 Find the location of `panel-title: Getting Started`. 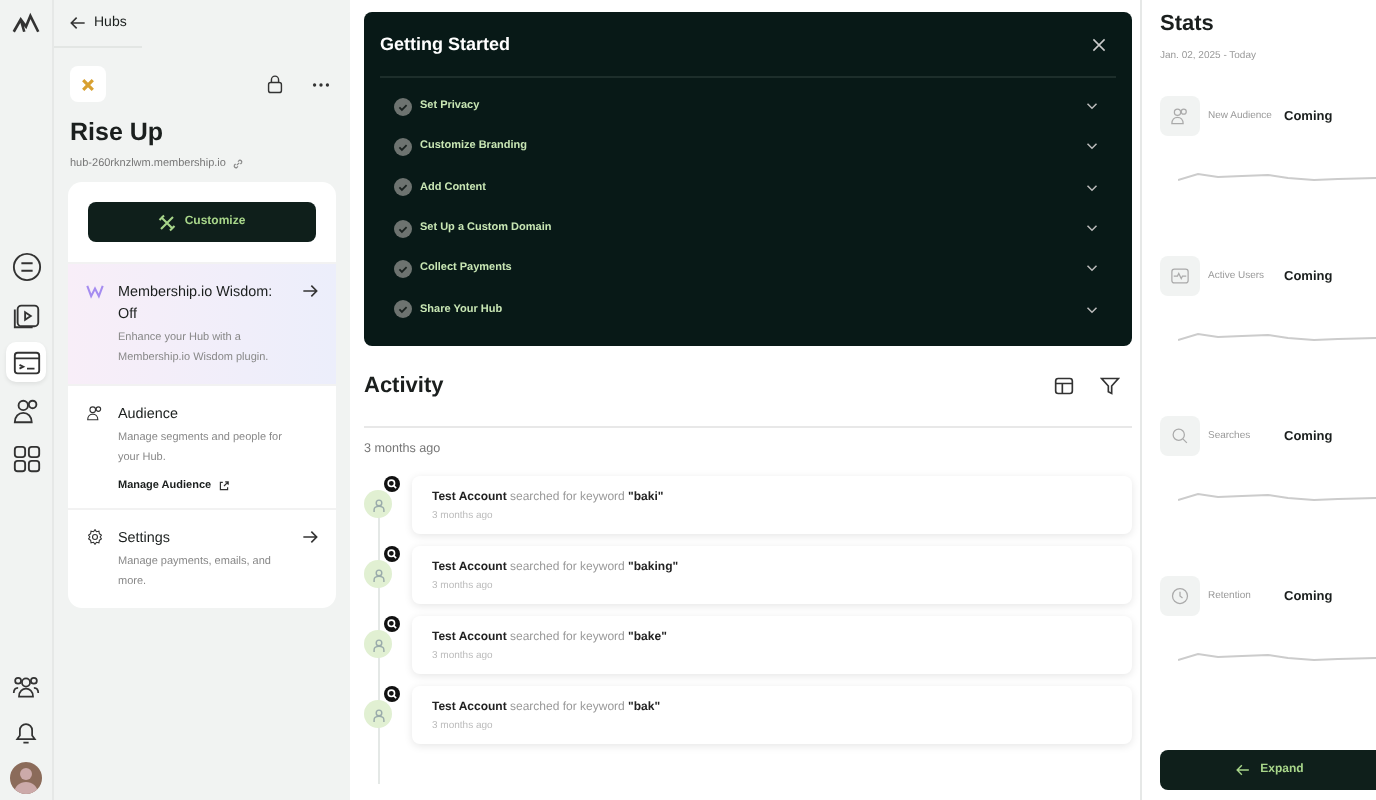

panel-title: Getting Started is located at coordinates (445, 44).